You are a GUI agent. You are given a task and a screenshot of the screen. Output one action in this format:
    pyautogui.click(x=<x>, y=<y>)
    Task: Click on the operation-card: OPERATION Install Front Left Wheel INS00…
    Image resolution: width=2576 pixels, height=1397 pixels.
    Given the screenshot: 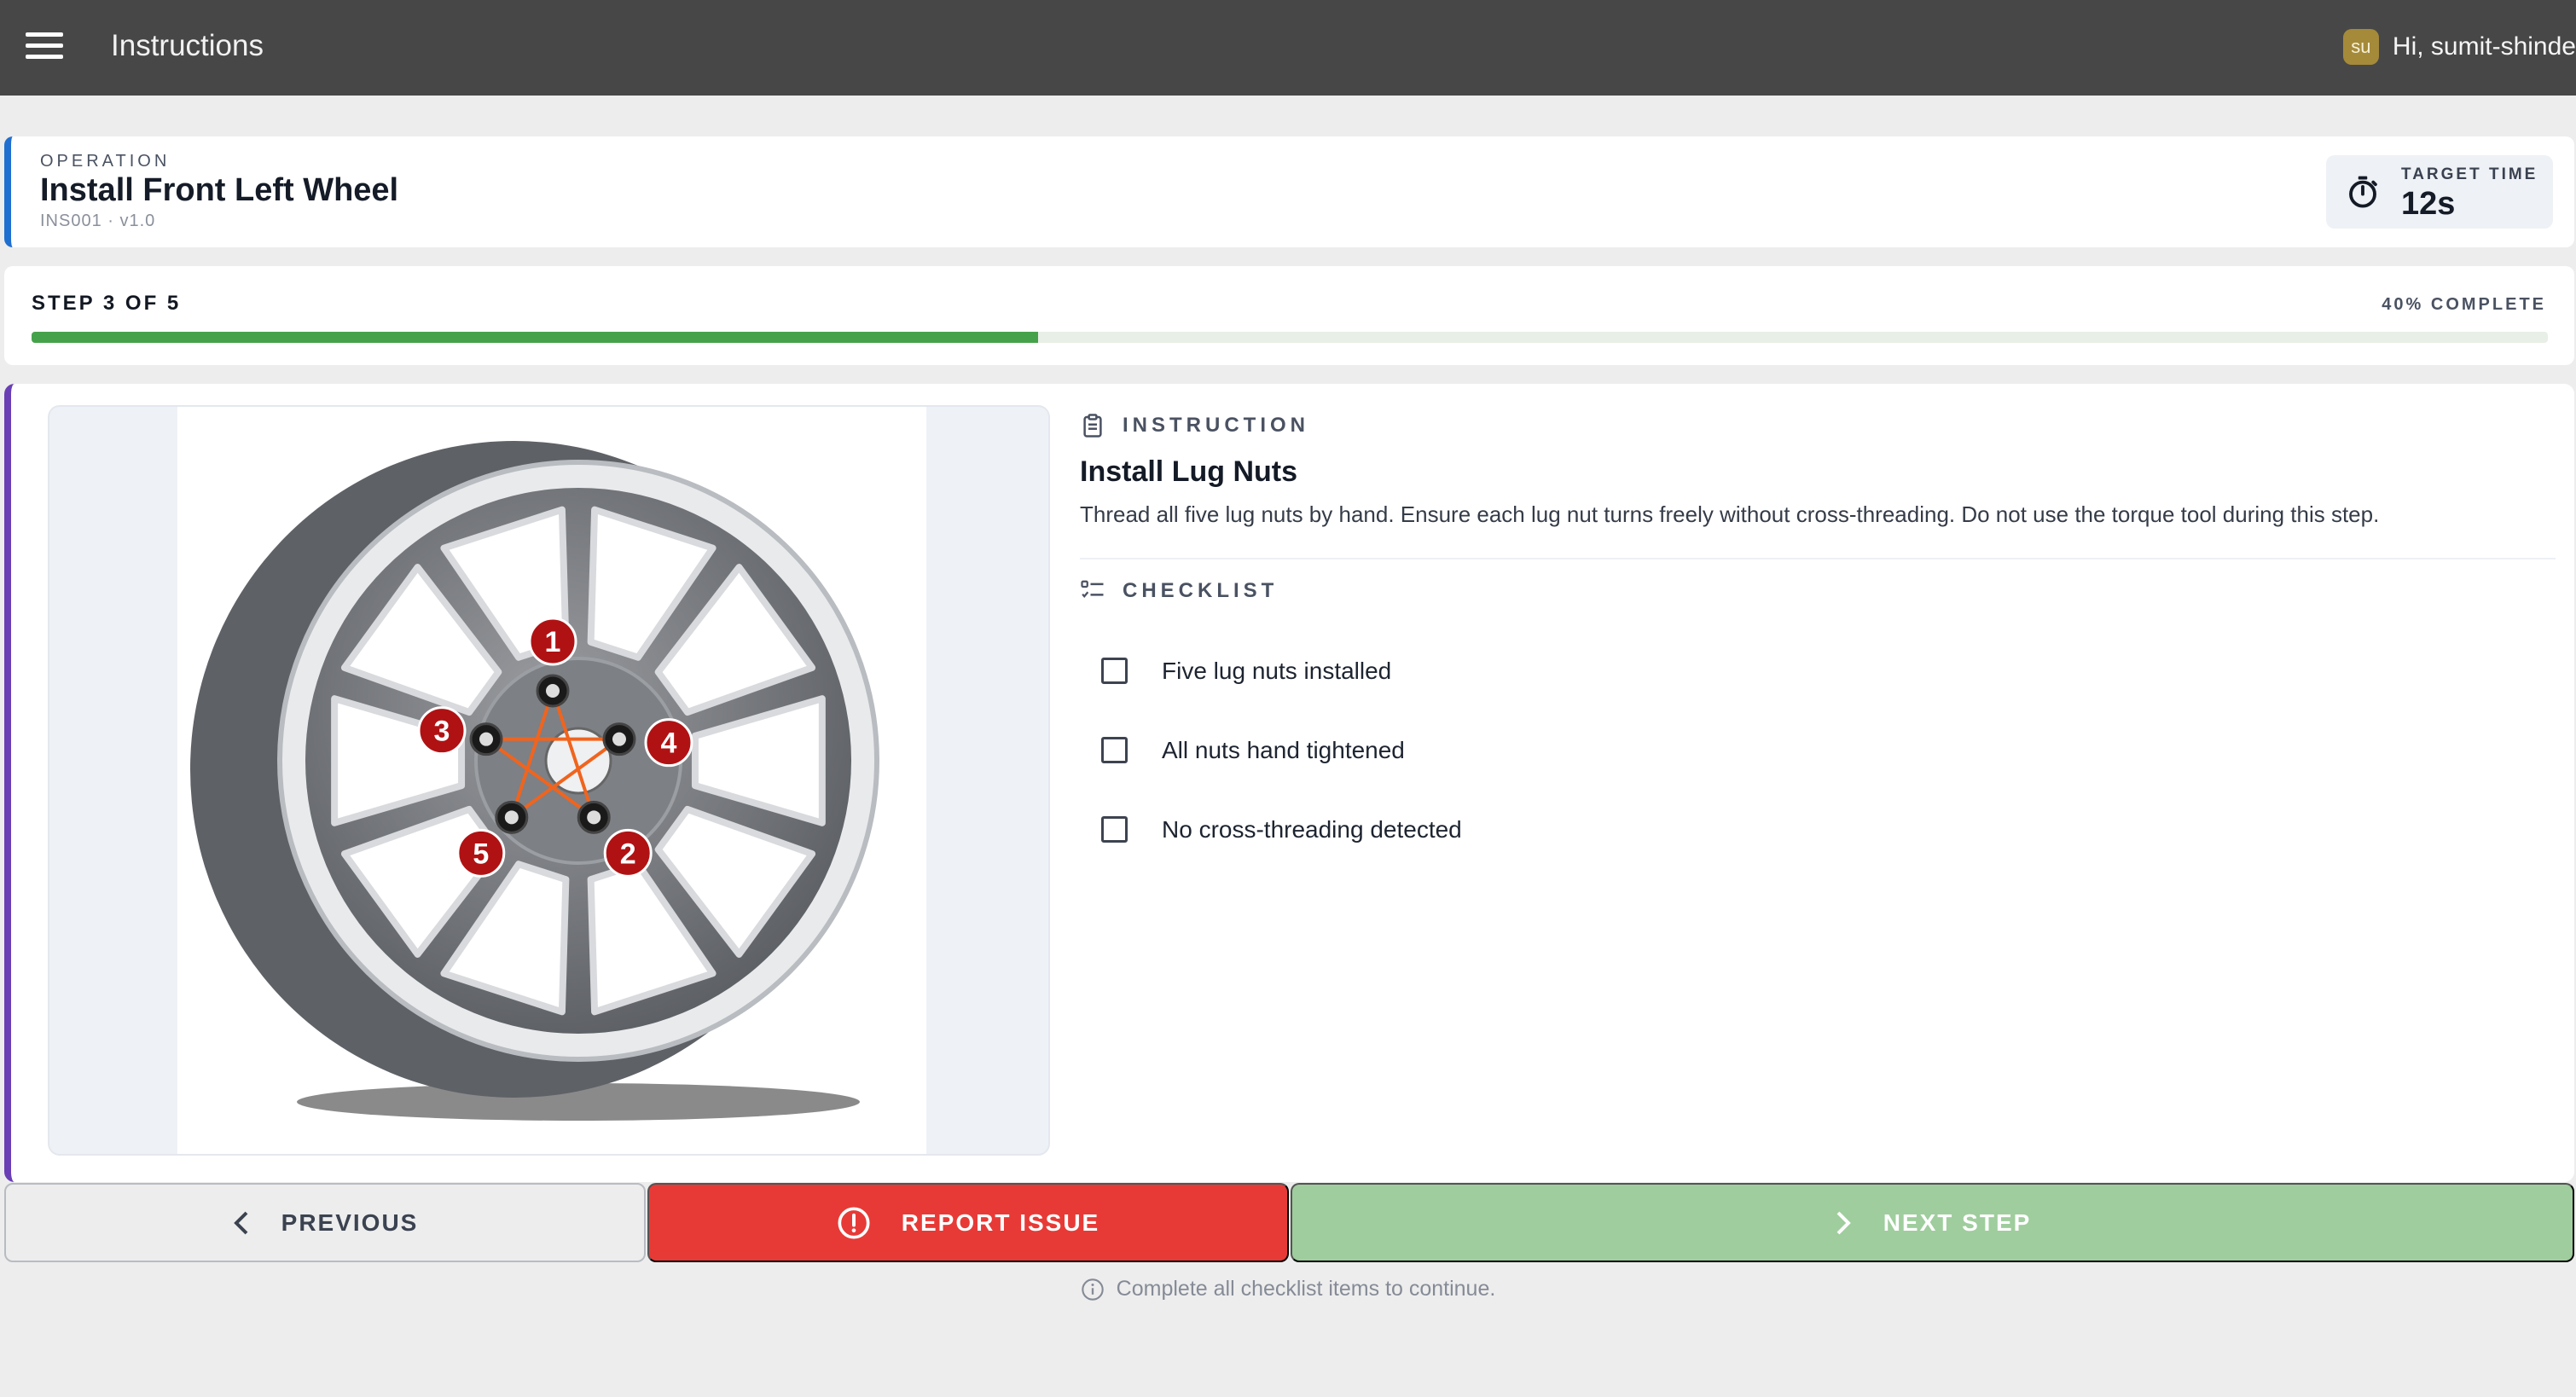 What is the action you would take?
    pyautogui.click(x=1289, y=191)
    